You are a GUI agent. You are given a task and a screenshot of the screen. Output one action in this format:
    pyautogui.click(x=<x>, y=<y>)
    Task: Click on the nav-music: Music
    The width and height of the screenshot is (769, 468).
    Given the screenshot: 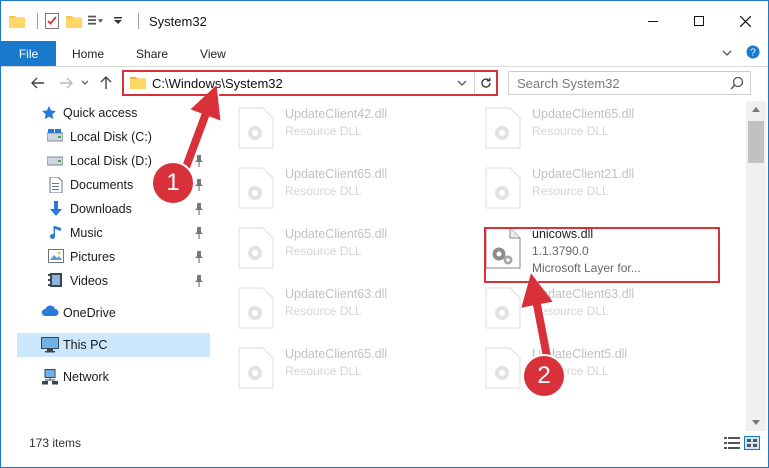 What is the action you would take?
    pyautogui.click(x=106, y=233)
    